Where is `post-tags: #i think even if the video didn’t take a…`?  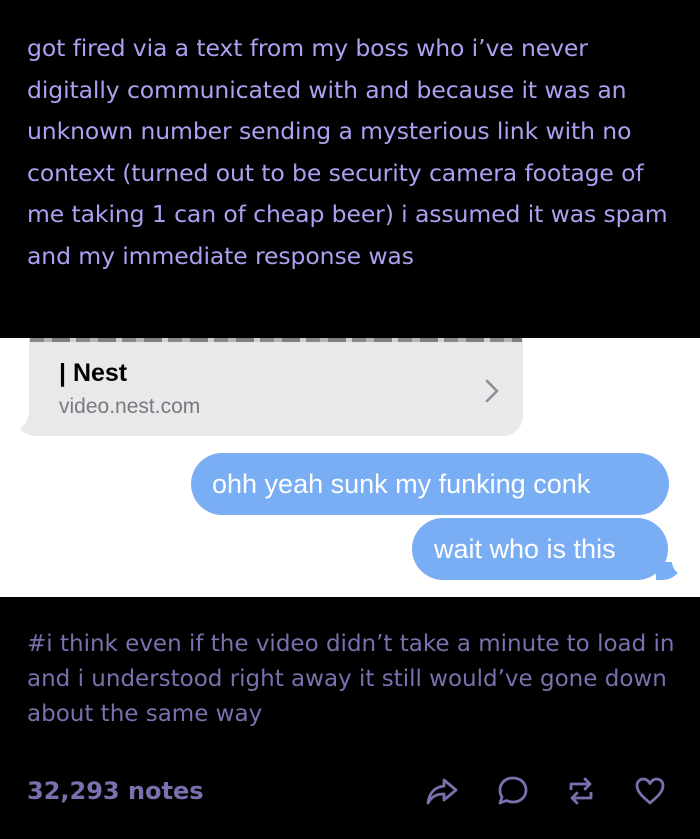 post-tags: #i think even if the video didn’t take a… is located at coordinates (357, 679).